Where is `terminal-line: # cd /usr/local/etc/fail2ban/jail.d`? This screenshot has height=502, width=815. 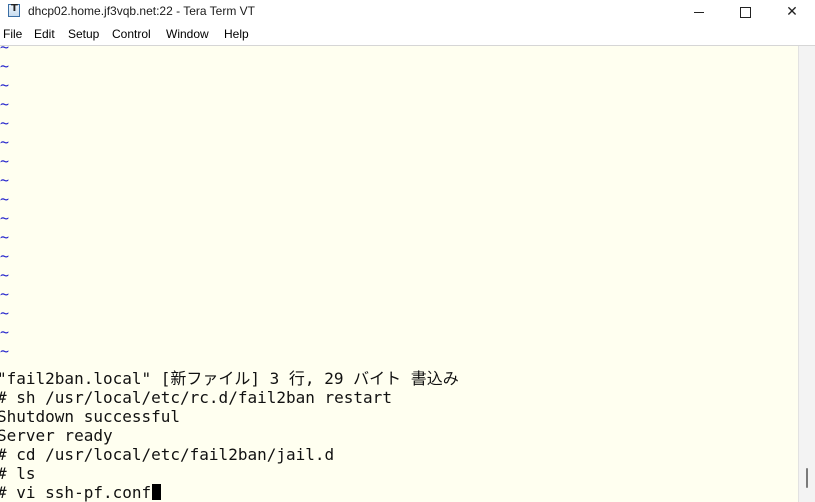 terminal-line: # cd /usr/local/etc/fail2ban/jail.d is located at coordinates (167, 454).